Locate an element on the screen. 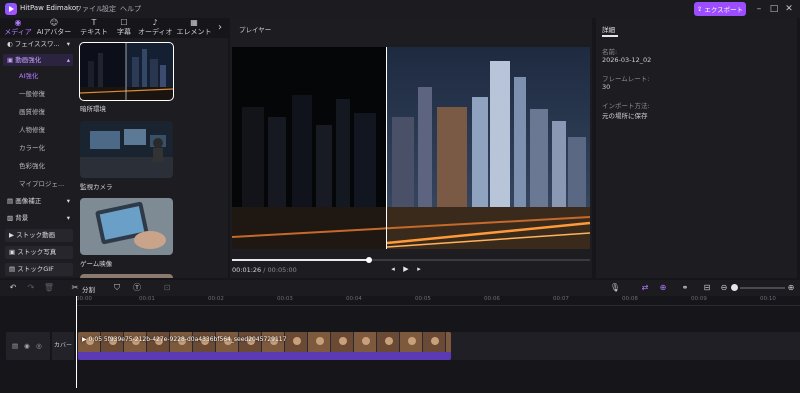 The image size is (800, 393). ruler-tick: 00:05 is located at coordinates (423, 299).